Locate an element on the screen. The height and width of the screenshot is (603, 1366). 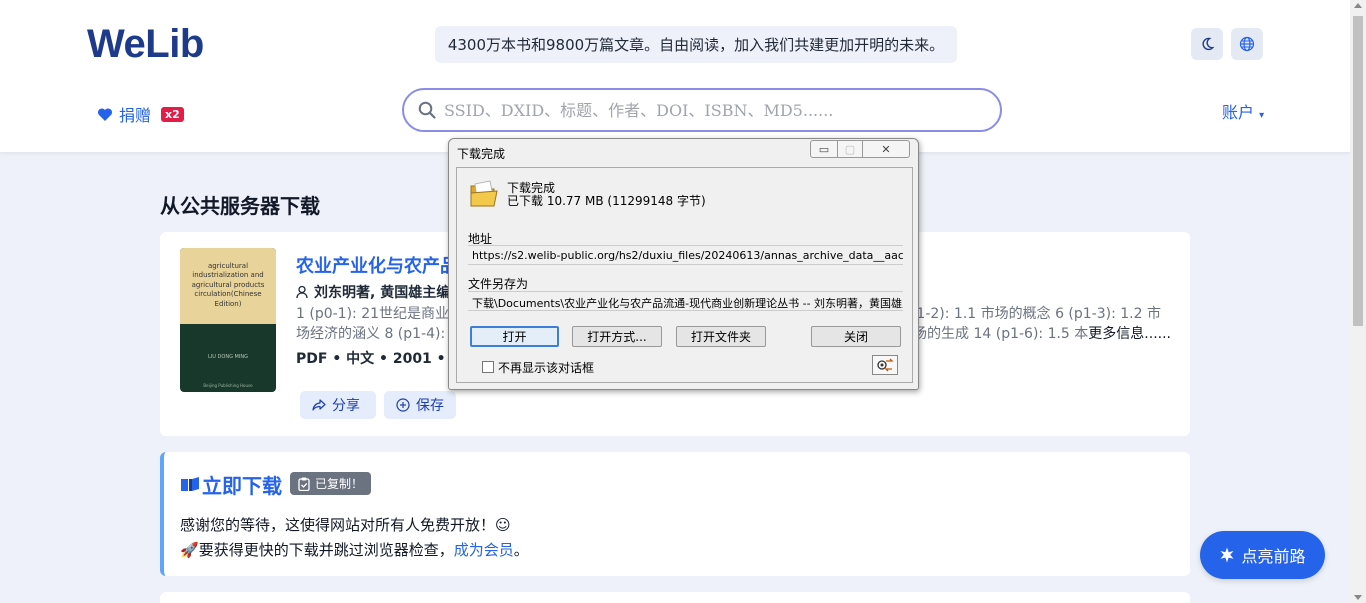
search-bar is located at coordinates (702, 110).